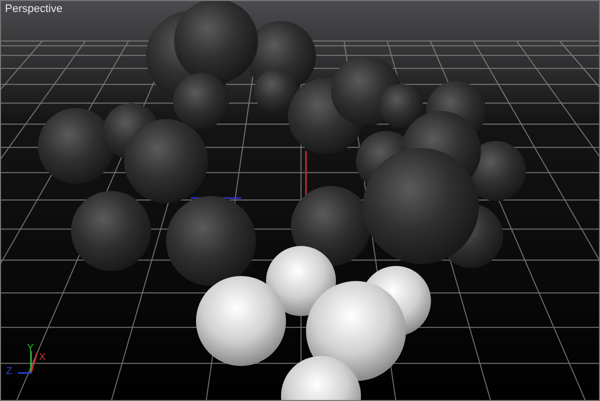  I want to click on z-axis-label: Z, so click(9, 371).